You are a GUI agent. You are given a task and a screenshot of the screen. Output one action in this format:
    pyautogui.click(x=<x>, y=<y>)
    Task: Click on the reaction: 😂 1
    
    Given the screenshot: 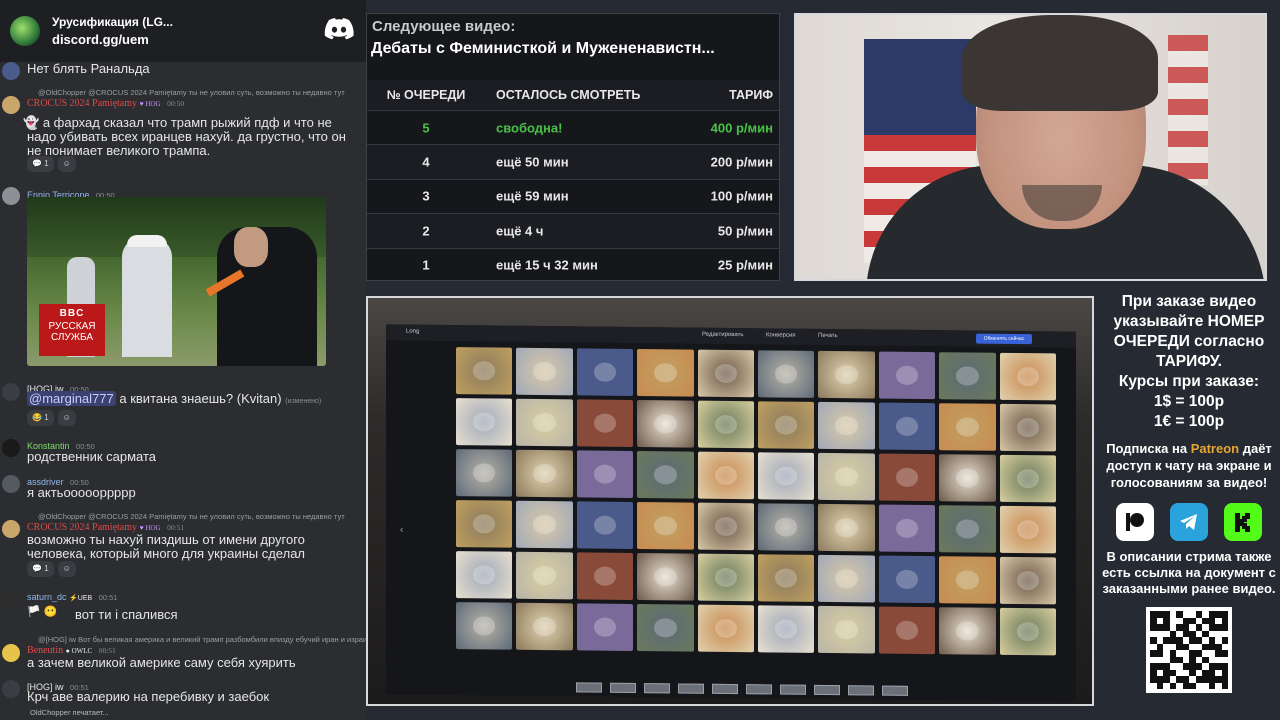 What is the action you would take?
    pyautogui.click(x=40, y=418)
    